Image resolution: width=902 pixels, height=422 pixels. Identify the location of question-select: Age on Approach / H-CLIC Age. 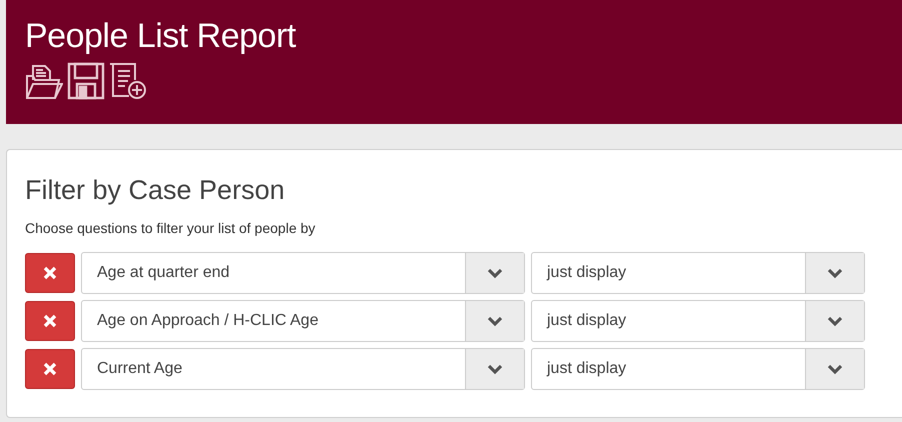
(303, 321).